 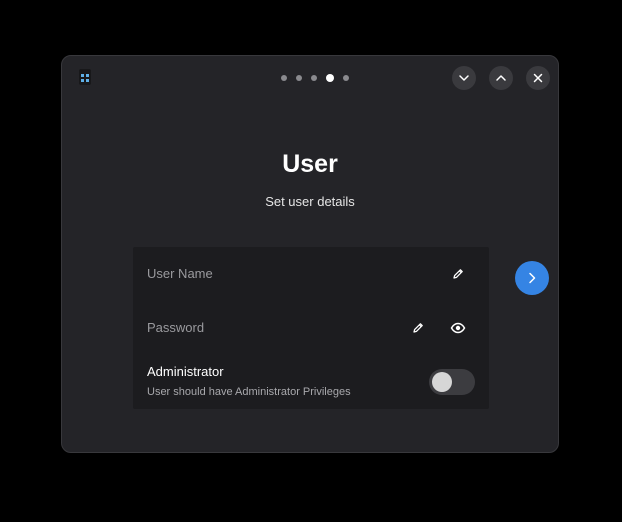 I want to click on eye-icon, so click(x=458, y=328).